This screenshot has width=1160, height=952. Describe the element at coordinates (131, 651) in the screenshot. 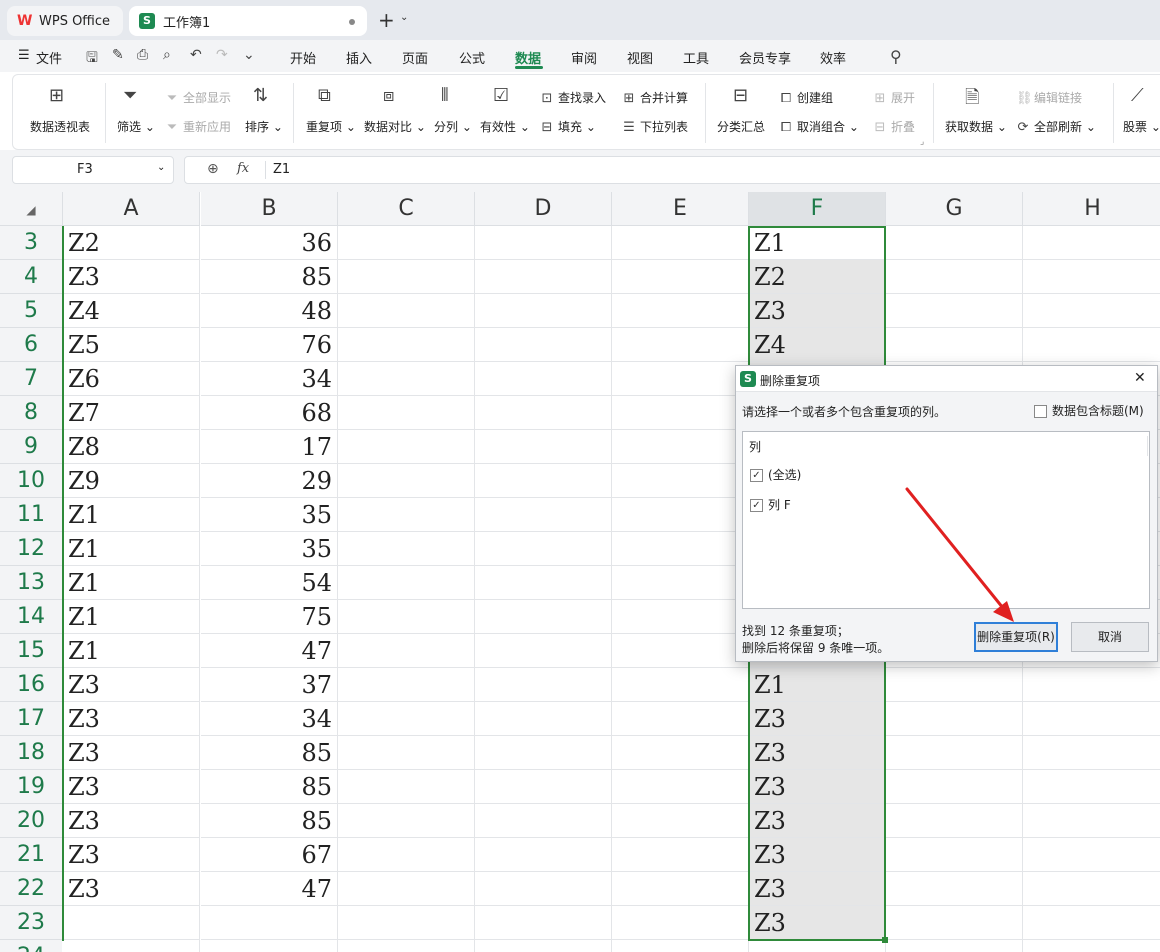

I see `cell-a-15: Z1` at that location.